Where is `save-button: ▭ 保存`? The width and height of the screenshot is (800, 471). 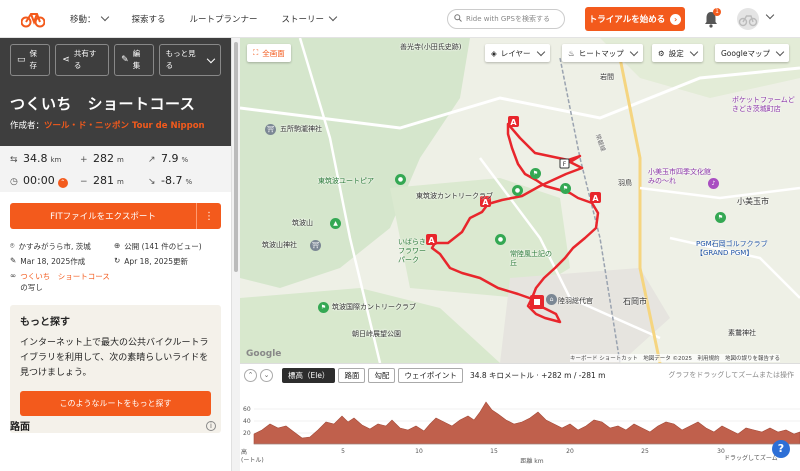
save-button: ▭ 保存 is located at coordinates (30, 60).